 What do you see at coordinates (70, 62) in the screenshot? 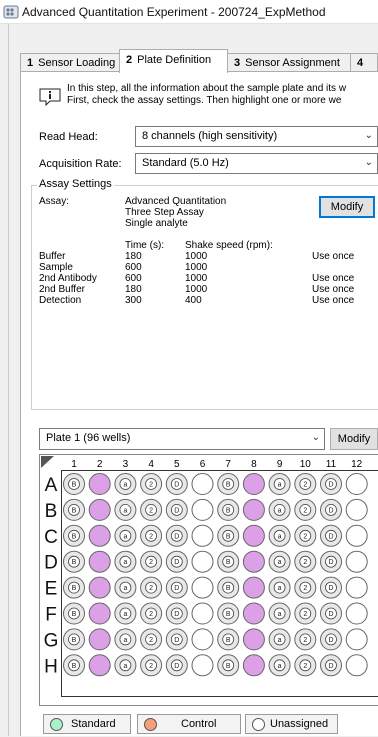
I see `tab-sensor-loading: 1 Sensor Loading` at bounding box center [70, 62].